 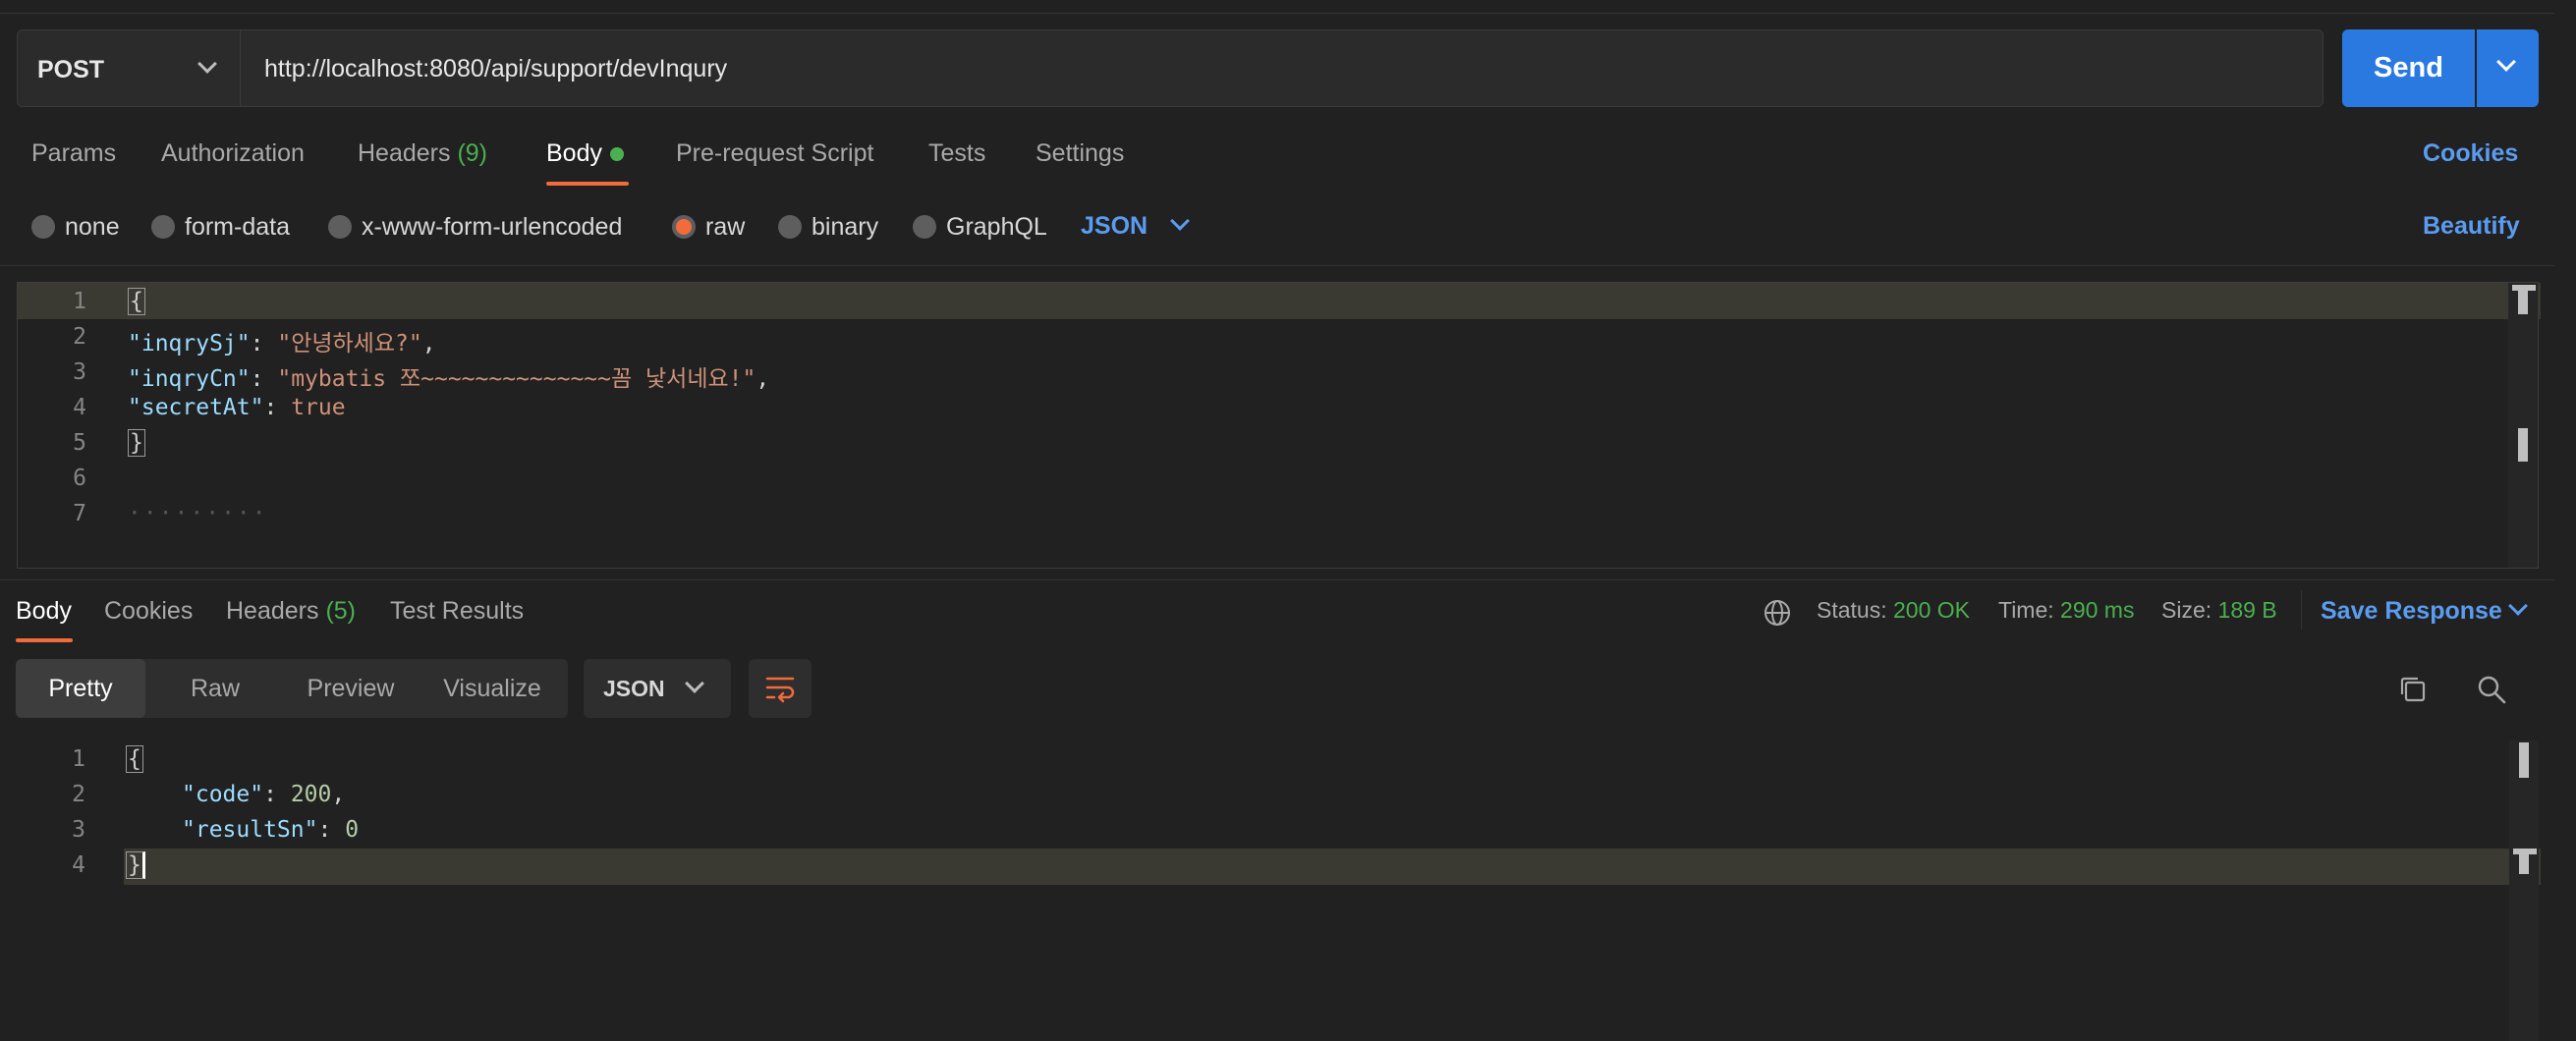 What do you see at coordinates (2097, 610) in the screenshot?
I see `time-value: 290 ms` at bounding box center [2097, 610].